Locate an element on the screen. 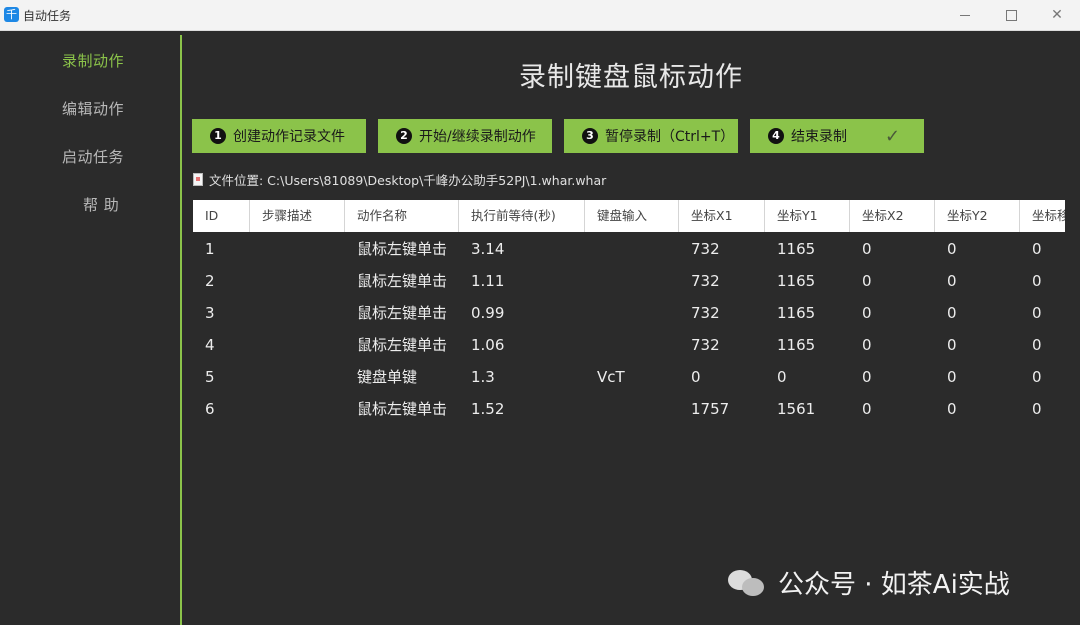 This screenshot has height=625, width=1080. sidebar-item-edit: 编辑动作 is located at coordinates (93, 108).